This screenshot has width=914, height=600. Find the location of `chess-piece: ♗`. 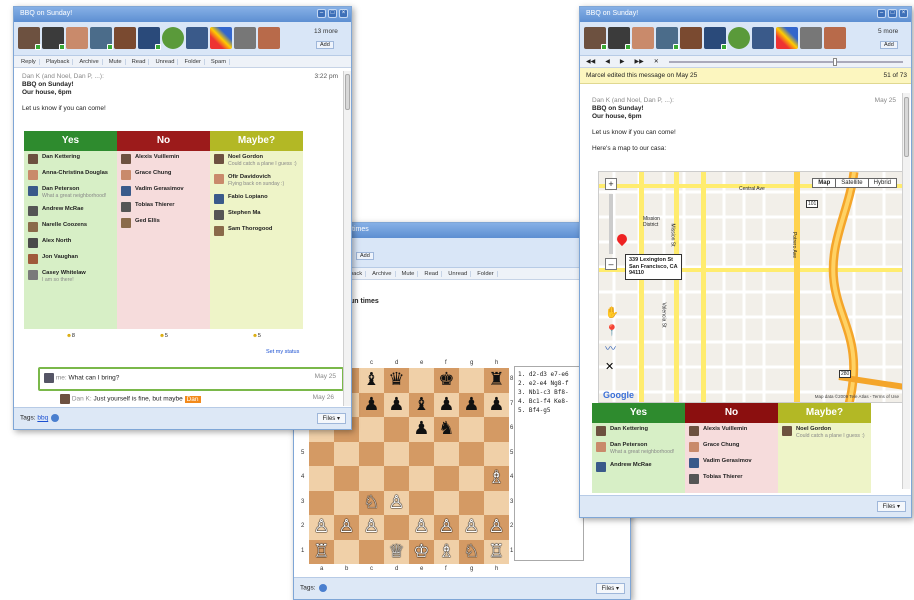

chess-piece: ♗ is located at coordinates (446, 551).